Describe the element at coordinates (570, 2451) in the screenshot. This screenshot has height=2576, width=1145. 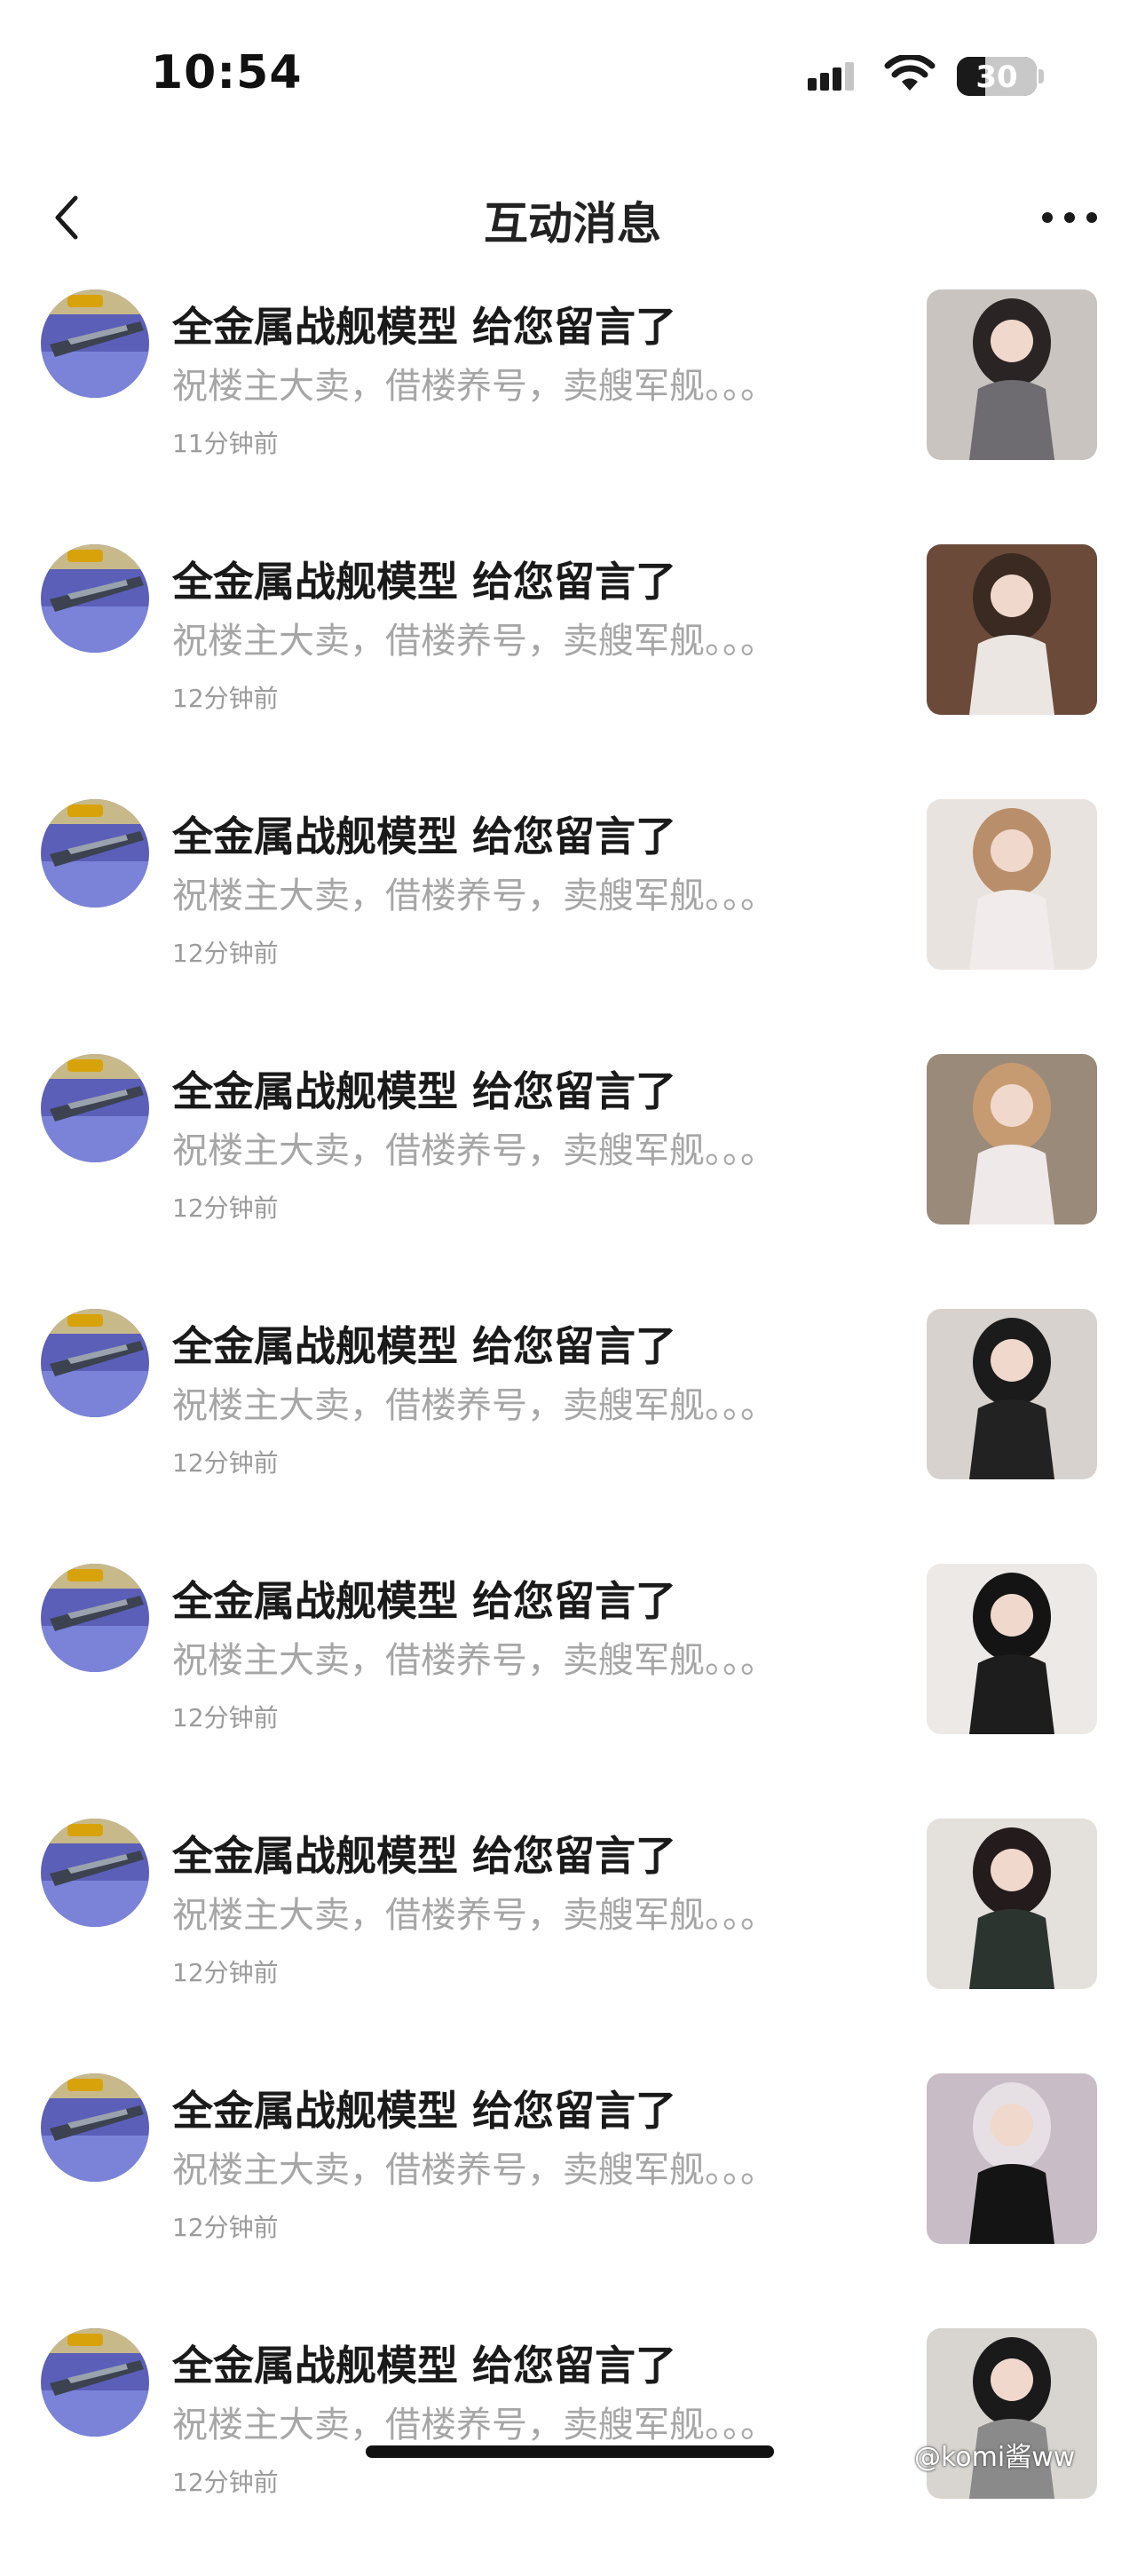
I see `home-indicator` at that location.